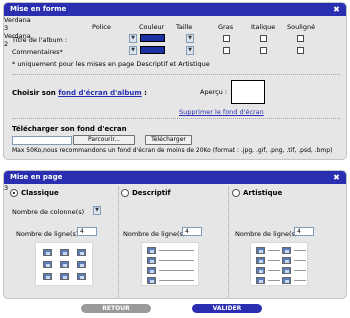  Describe the element at coordinates (36, 177) in the screenshot. I see `mise-en-page-title: Mise en page` at that location.